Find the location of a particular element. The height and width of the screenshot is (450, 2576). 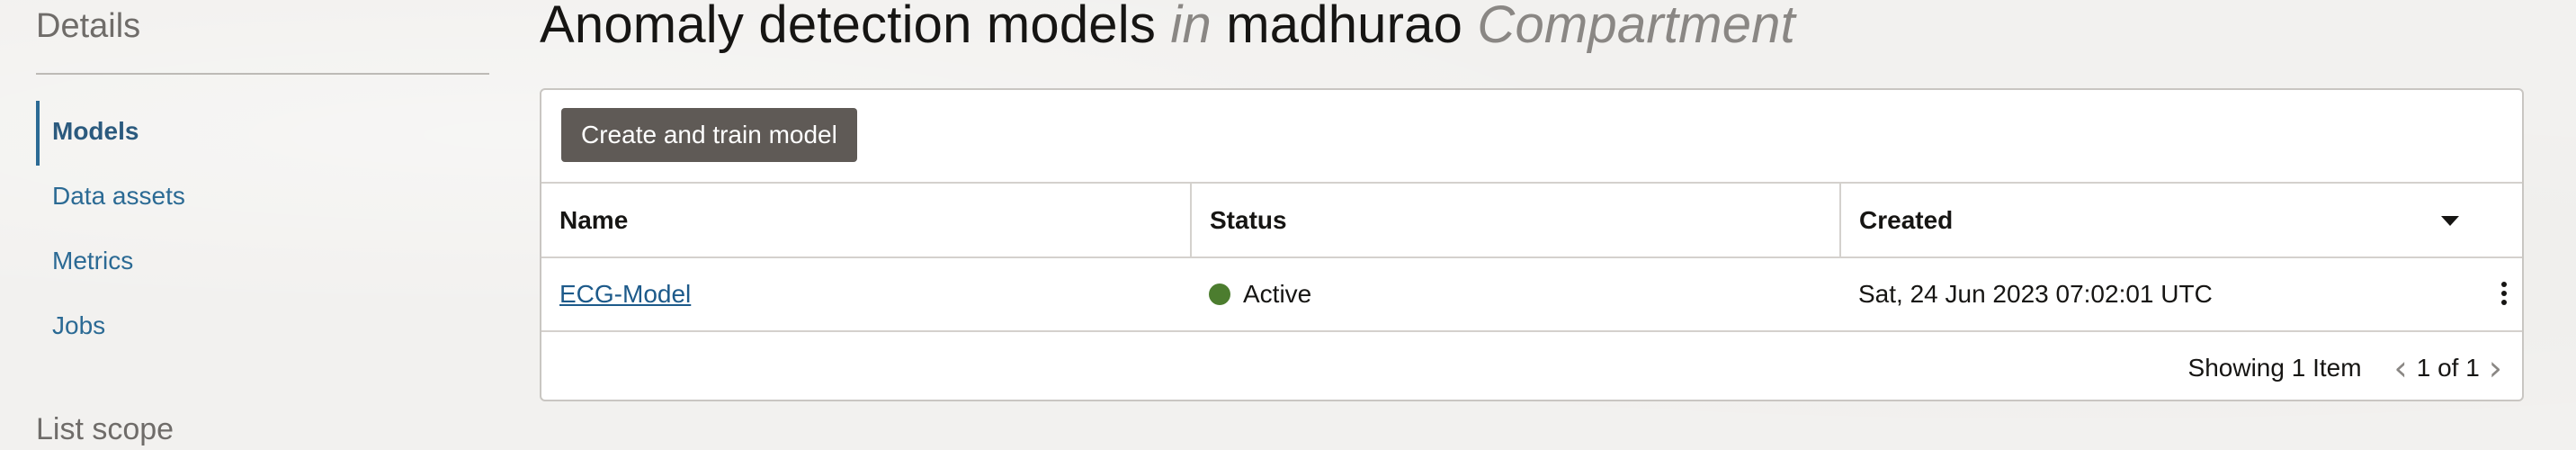

status-indicator: Active is located at coordinates (1515, 294).